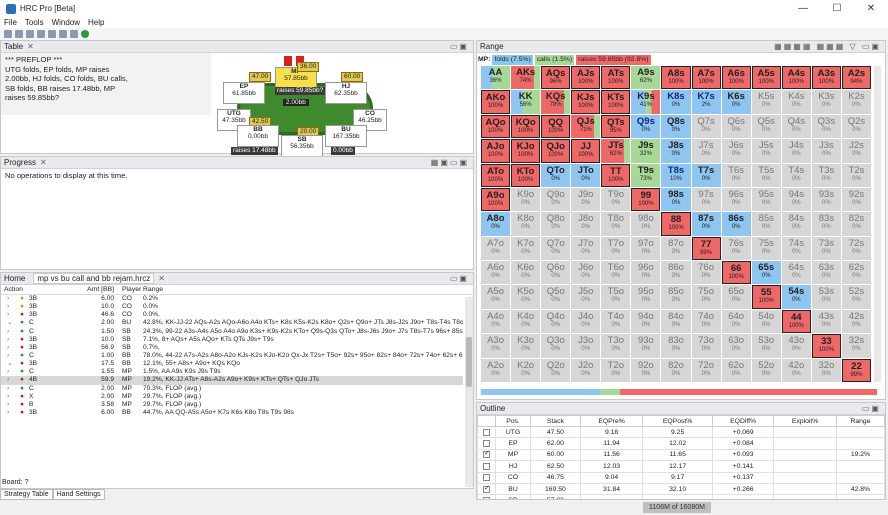 Image resolution: width=888 pixels, height=515 pixels. I want to click on export-icon, so click(63, 34).